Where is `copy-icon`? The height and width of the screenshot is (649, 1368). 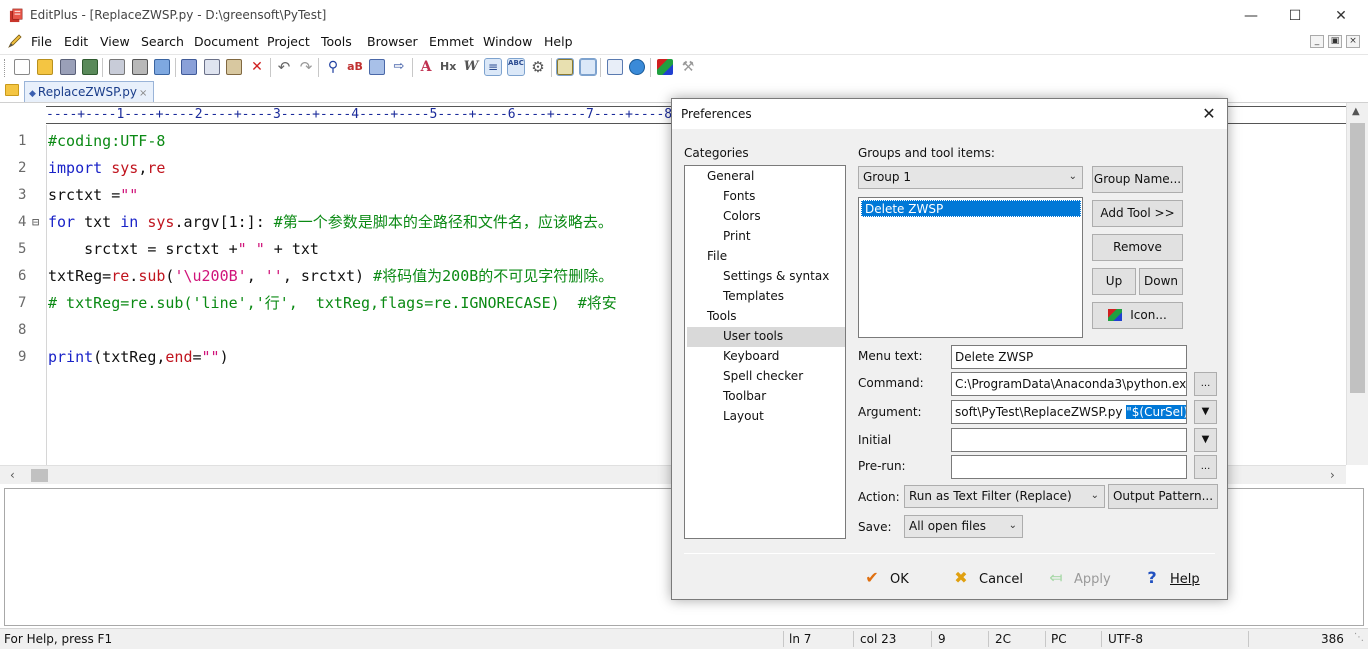
copy-icon is located at coordinates (212, 67).